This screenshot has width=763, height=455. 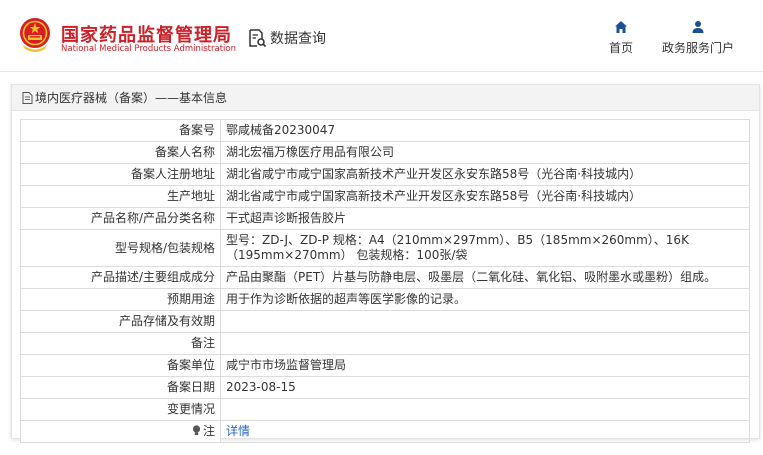 What do you see at coordinates (698, 38) in the screenshot?
I see `nav-service-portal: 政务服务门户` at bounding box center [698, 38].